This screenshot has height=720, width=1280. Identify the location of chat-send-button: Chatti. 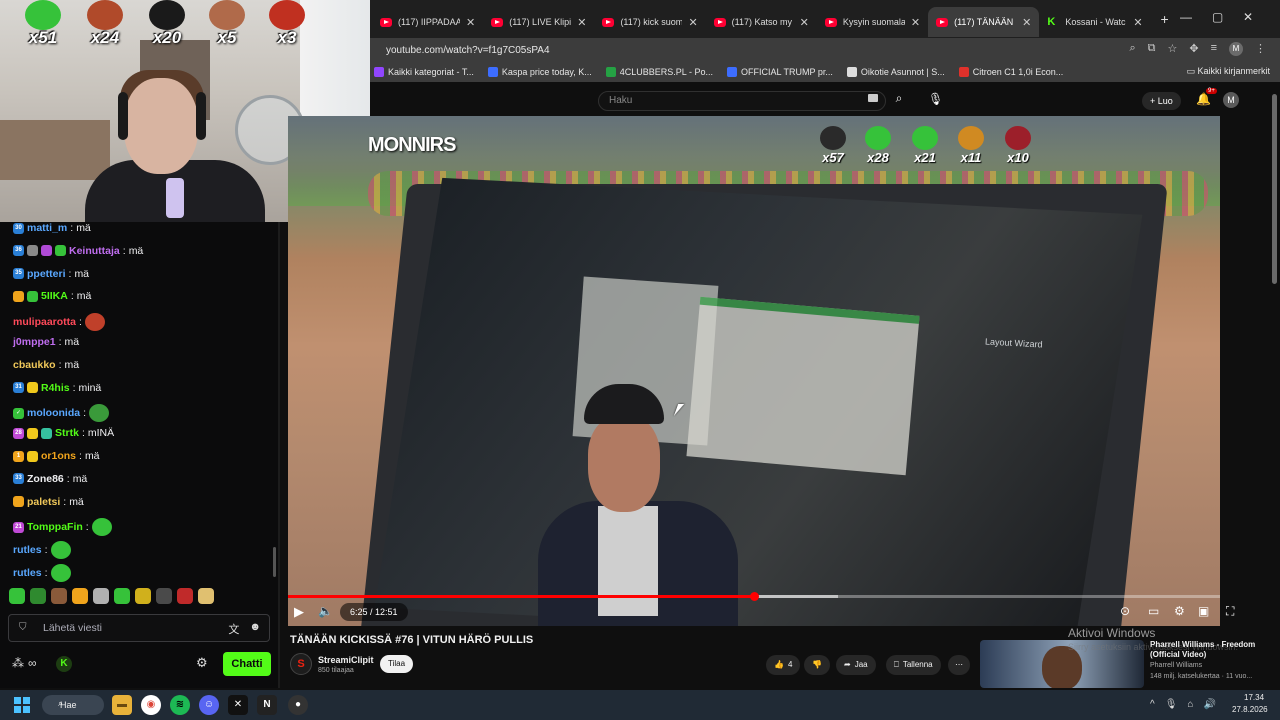
(247, 664).